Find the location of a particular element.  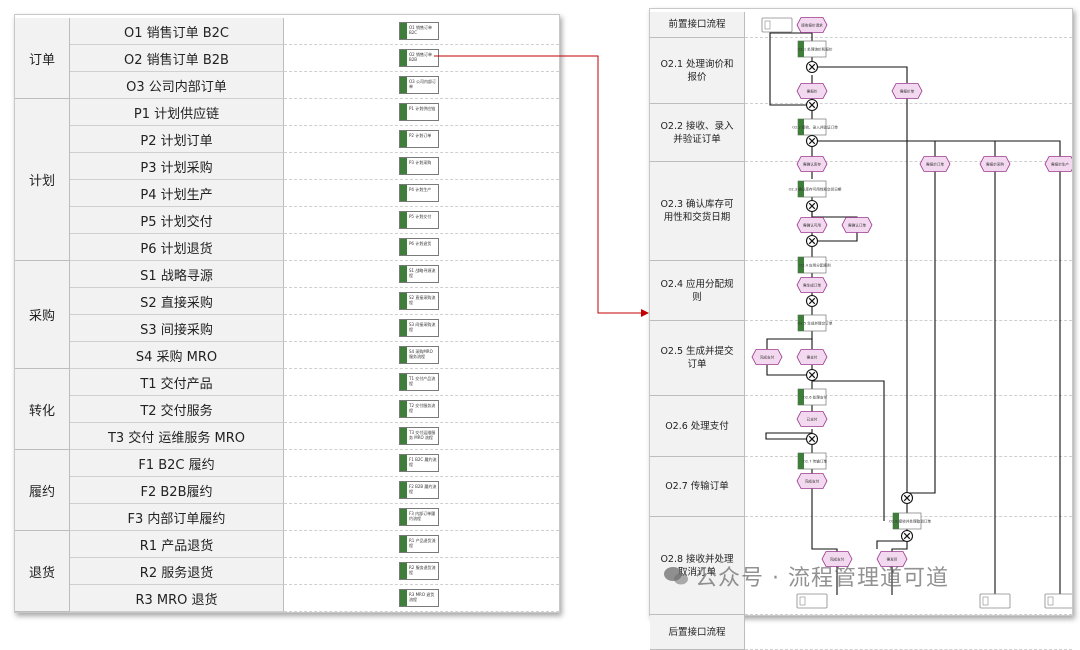

watermark: 公众号 · 流程管理道可道 is located at coordinates (806, 576).